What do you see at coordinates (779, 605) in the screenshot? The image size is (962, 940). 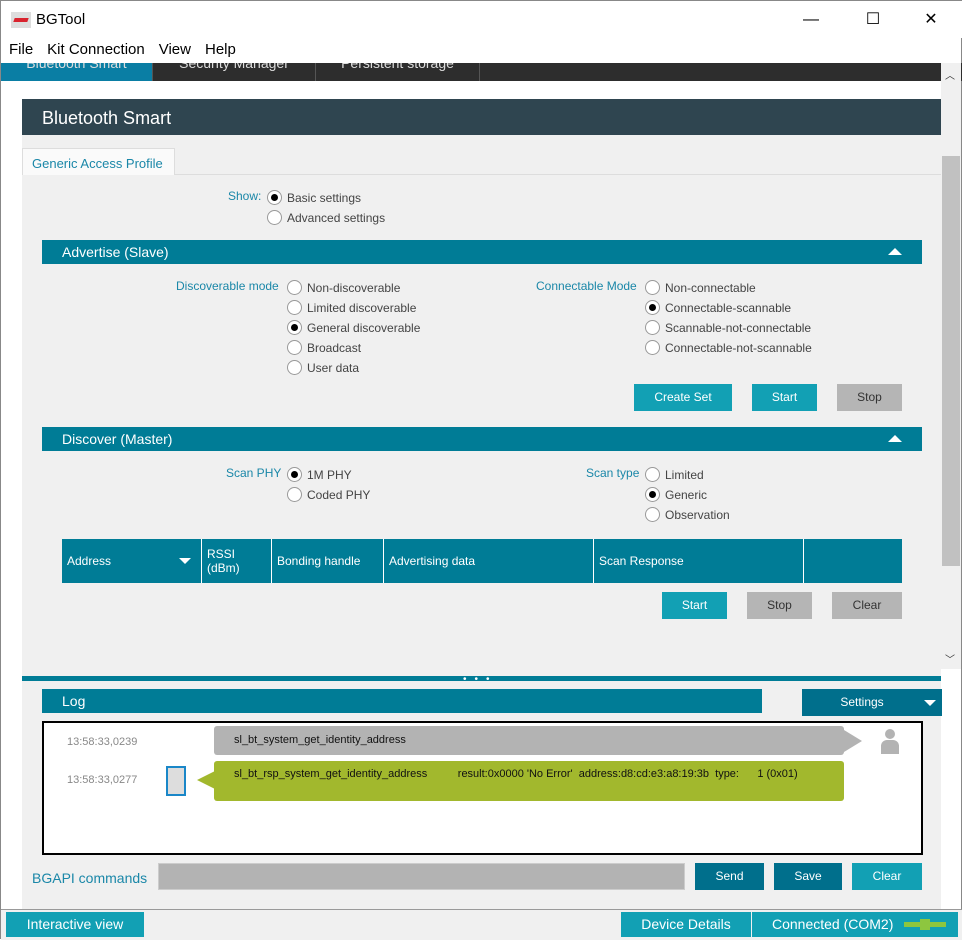 I see `discover-stop-button: Stop` at bounding box center [779, 605].